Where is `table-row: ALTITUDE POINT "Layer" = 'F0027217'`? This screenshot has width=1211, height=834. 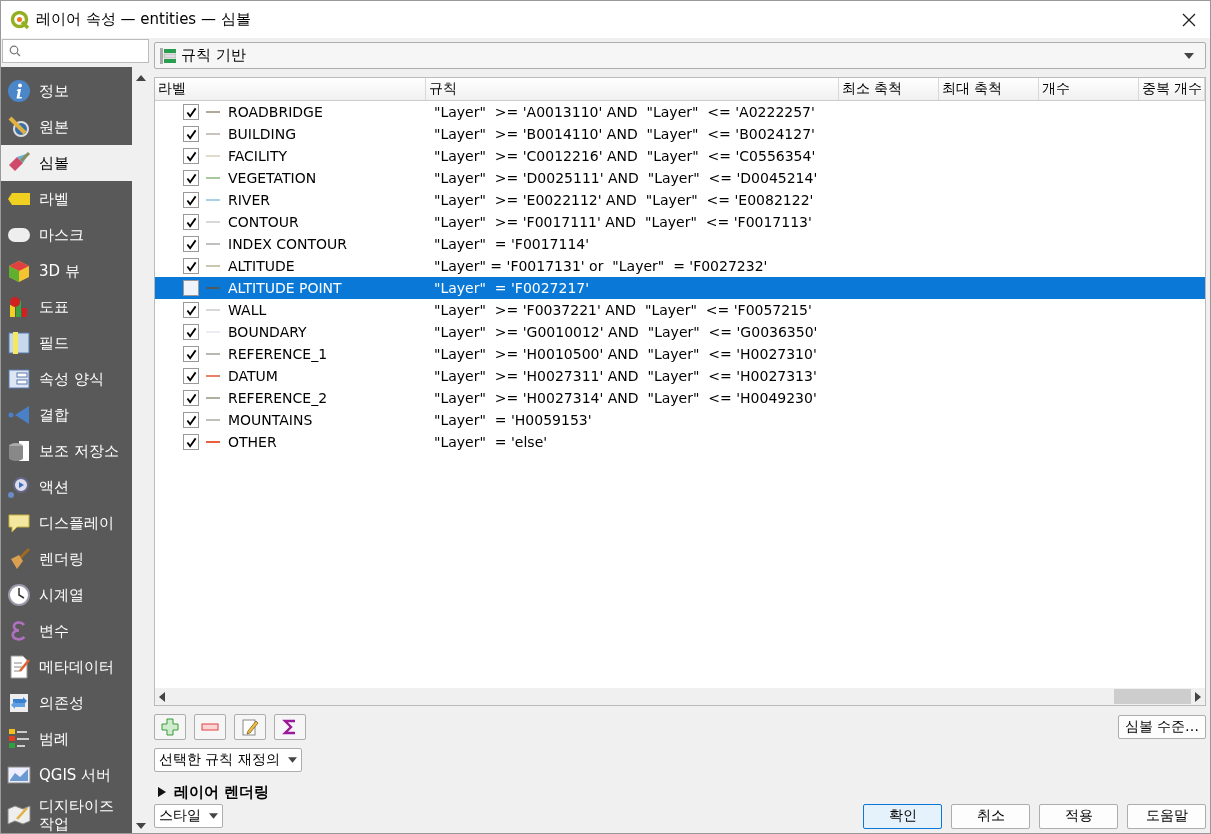 table-row: ALTITUDE POINT "Layer" = 'F0027217' is located at coordinates (680, 288).